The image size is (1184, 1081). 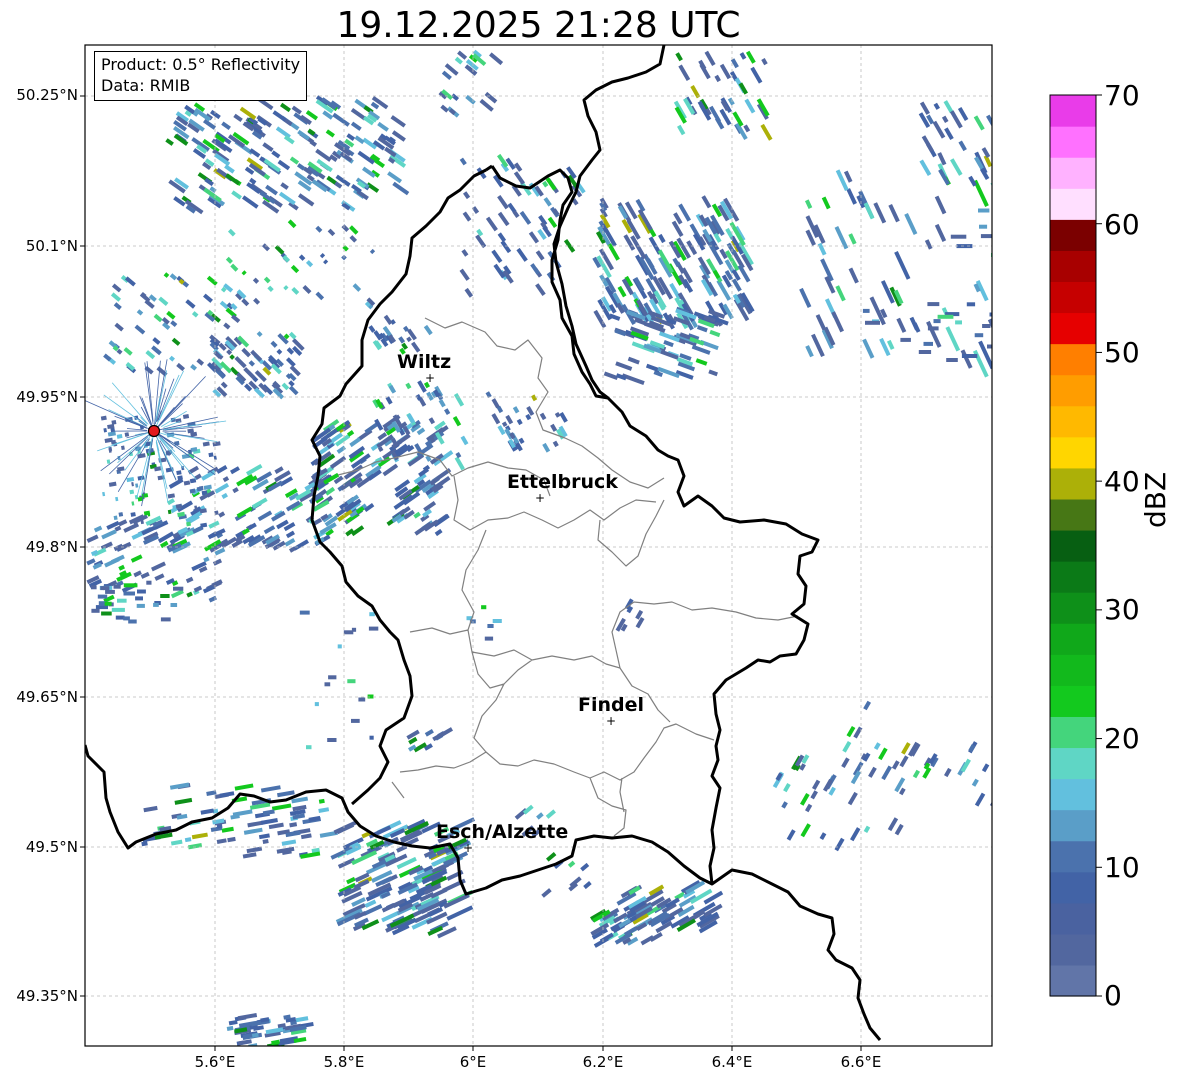 What do you see at coordinates (562, 482) in the screenshot?
I see `city-label-ettelbruck: Ettelbruck` at bounding box center [562, 482].